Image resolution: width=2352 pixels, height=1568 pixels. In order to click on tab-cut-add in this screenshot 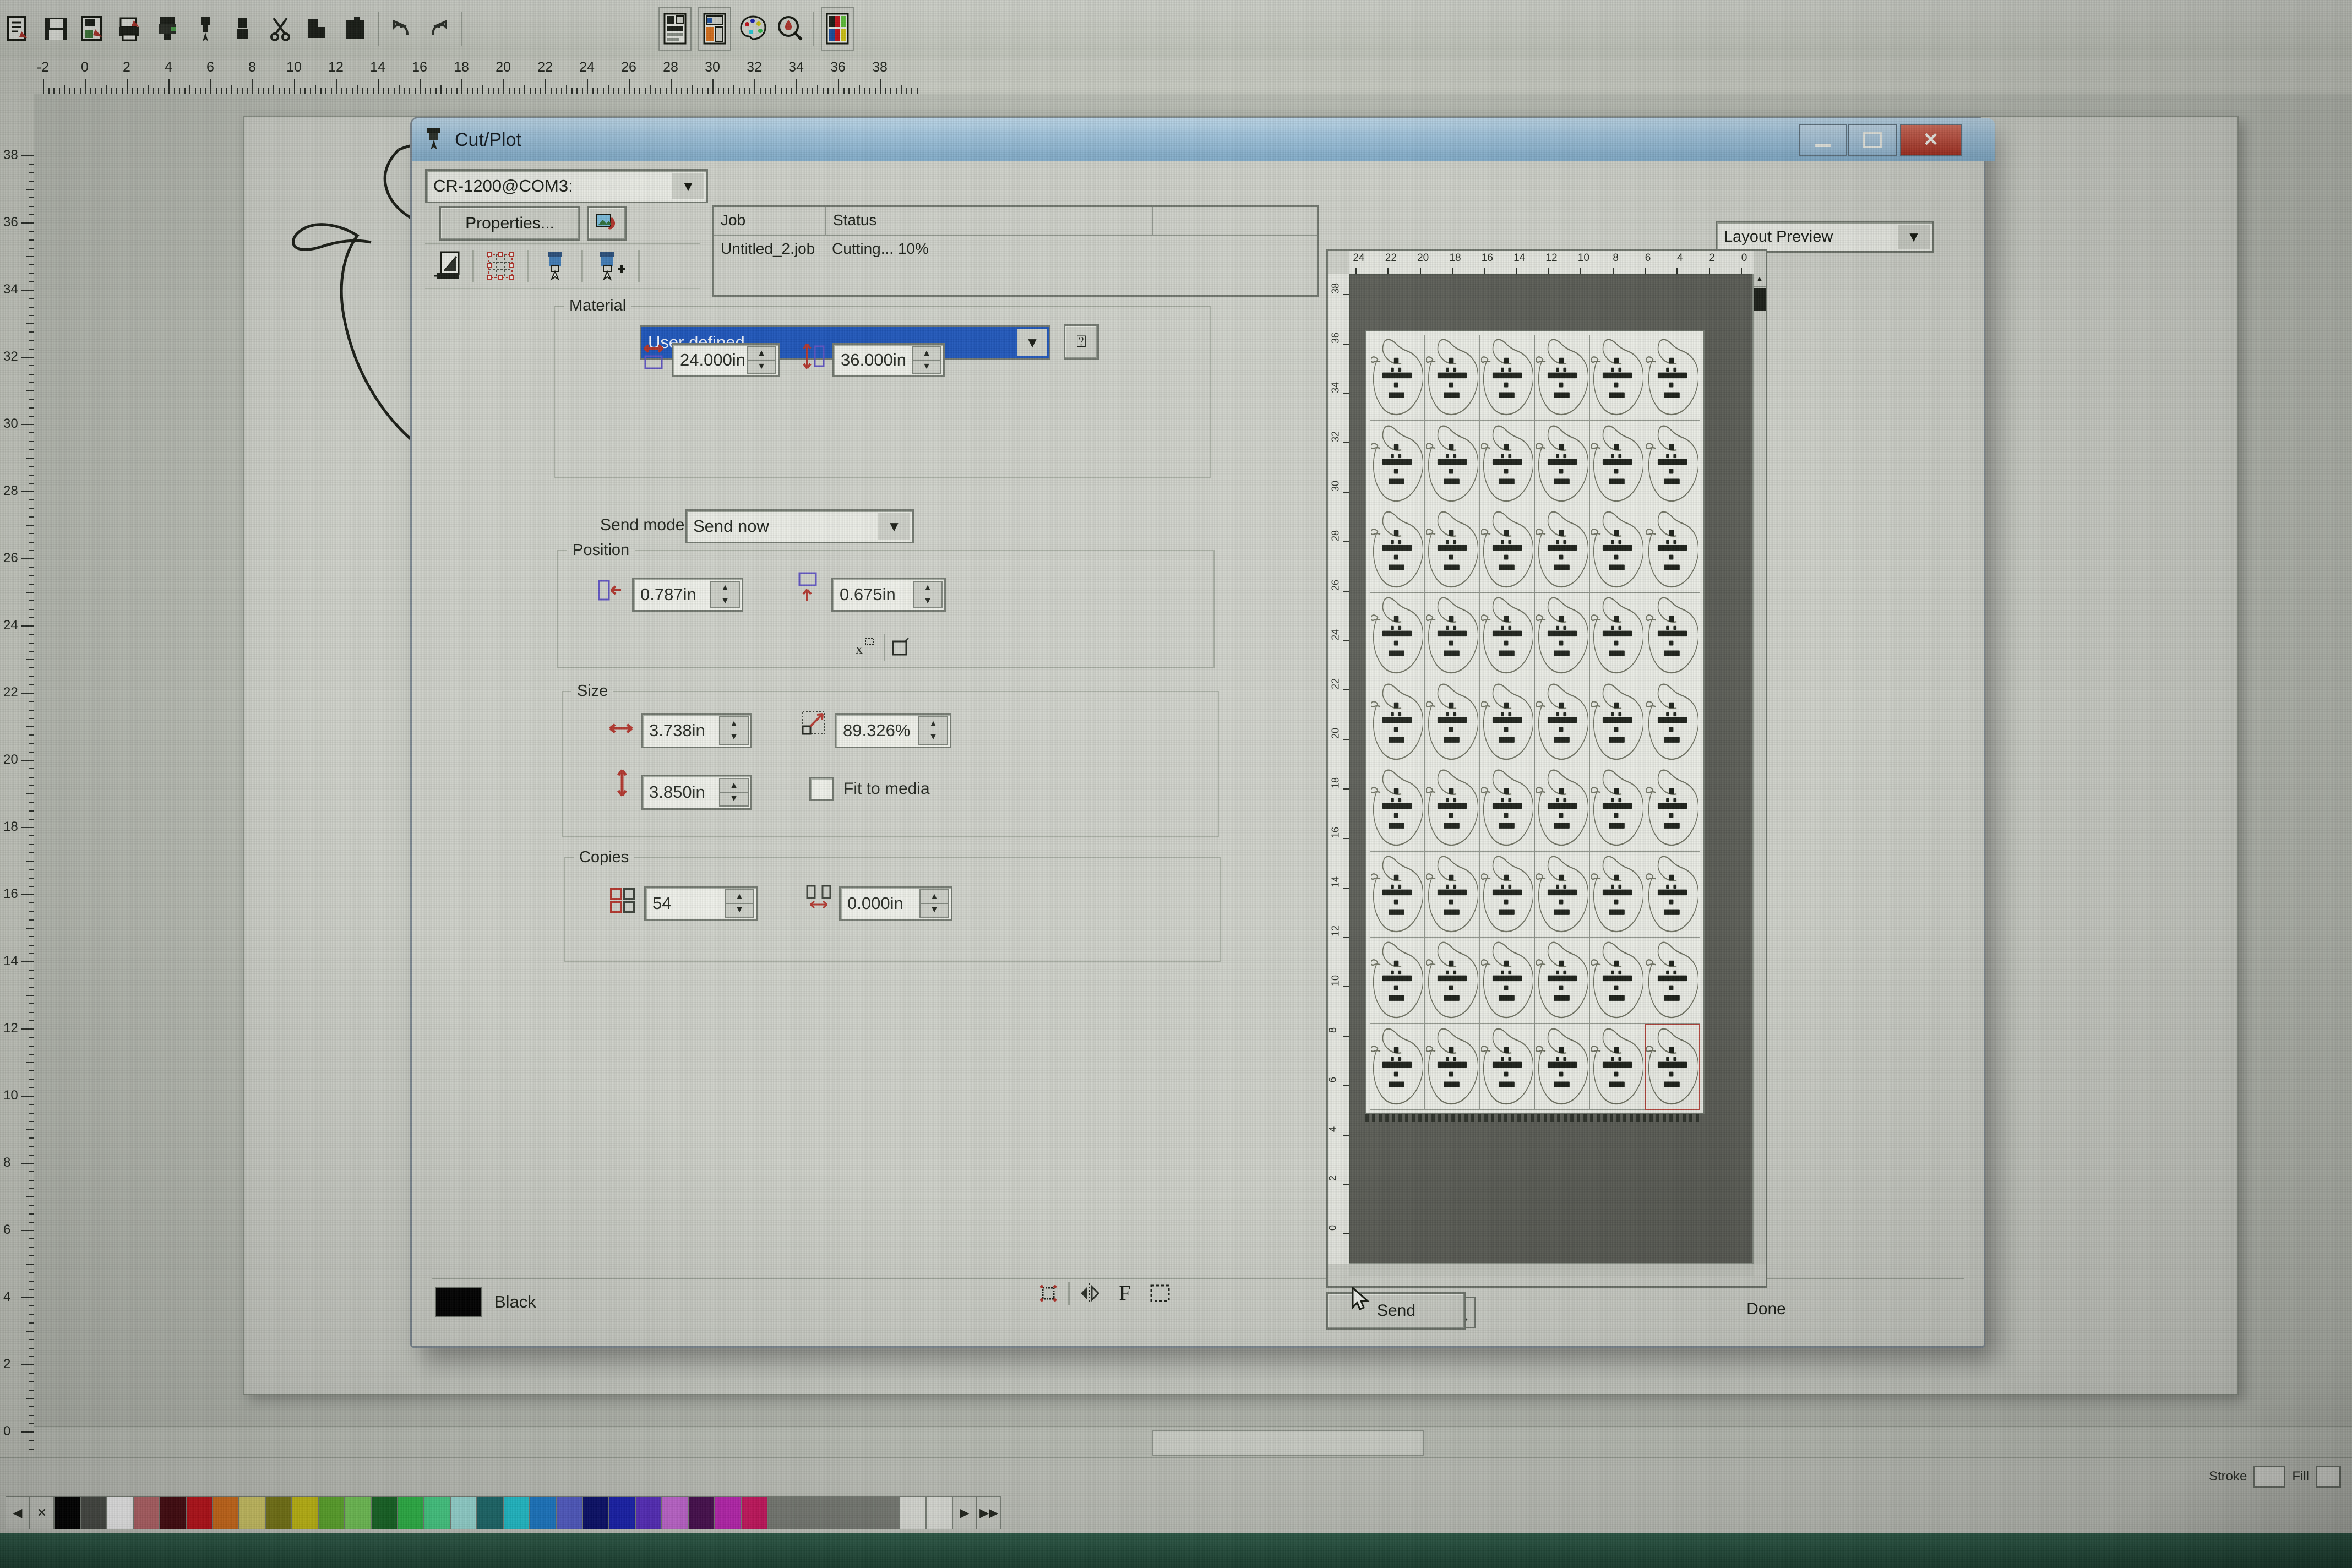, I will do `click(610, 266)`.